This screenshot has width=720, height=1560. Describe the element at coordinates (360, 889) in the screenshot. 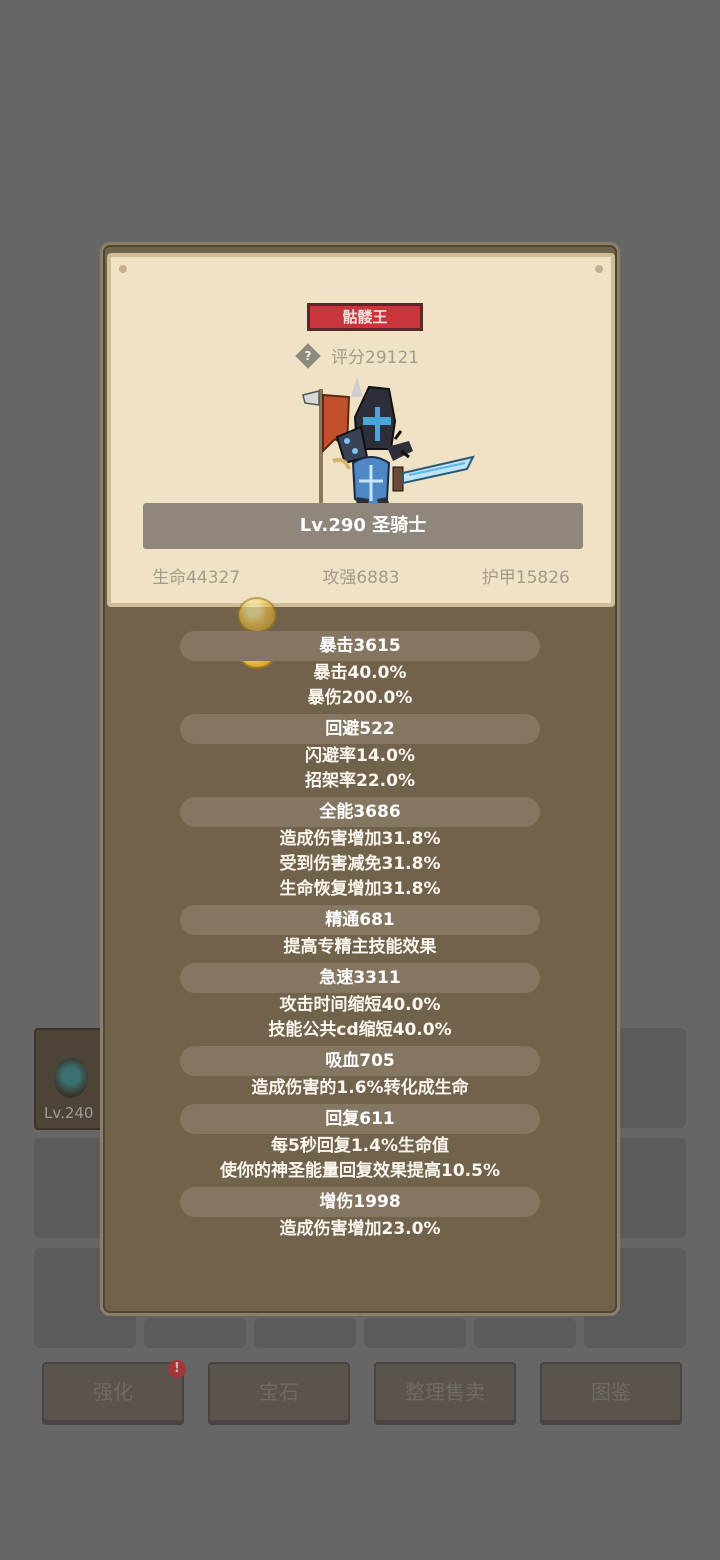

I see `attribute-detail: 生命恢复增加31.8%` at that location.